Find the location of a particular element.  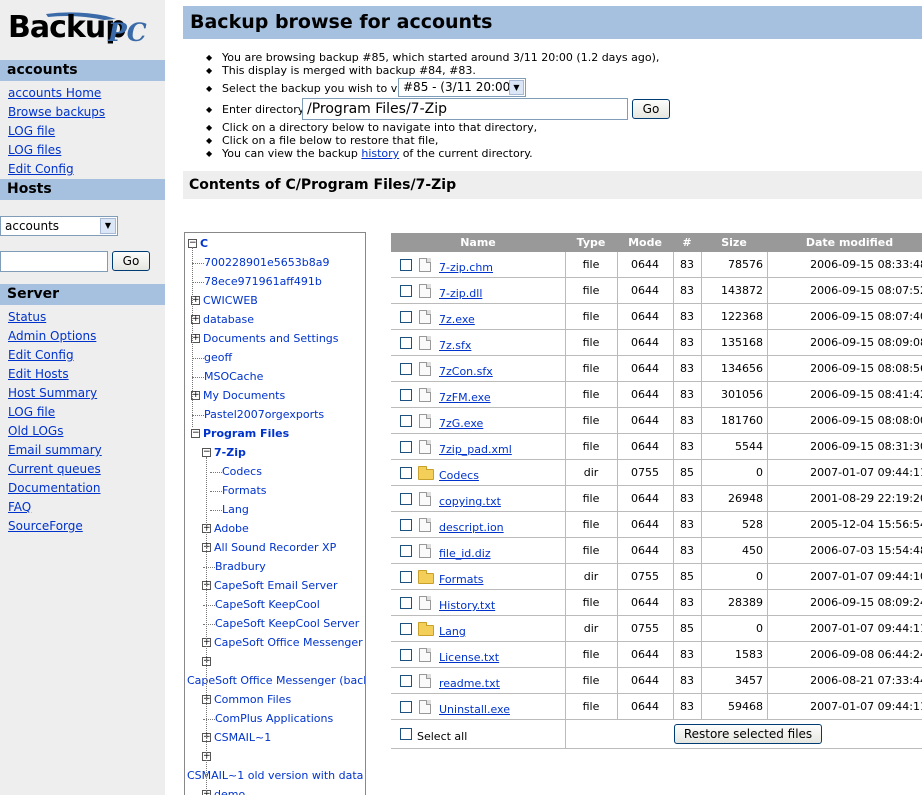

tree-node-link: CWICWEB is located at coordinates (230, 300).